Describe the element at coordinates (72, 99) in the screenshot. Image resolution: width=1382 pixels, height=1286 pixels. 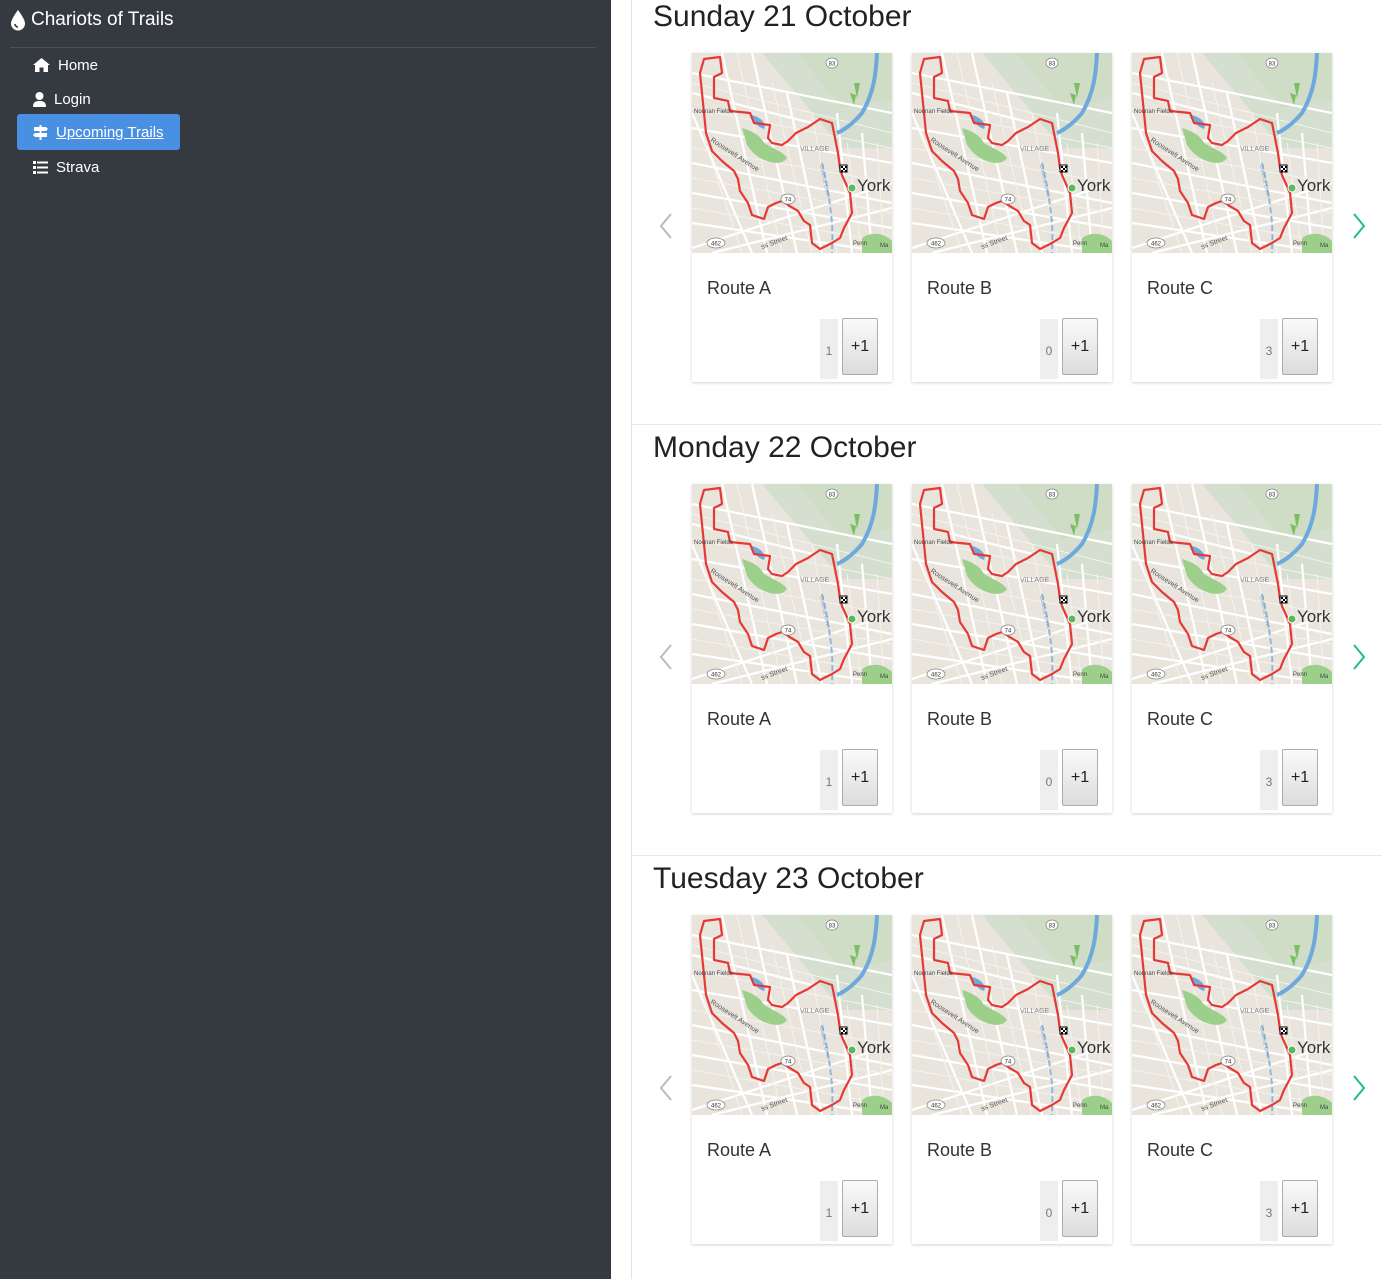
I see `sidebar-item-label: Login` at that location.